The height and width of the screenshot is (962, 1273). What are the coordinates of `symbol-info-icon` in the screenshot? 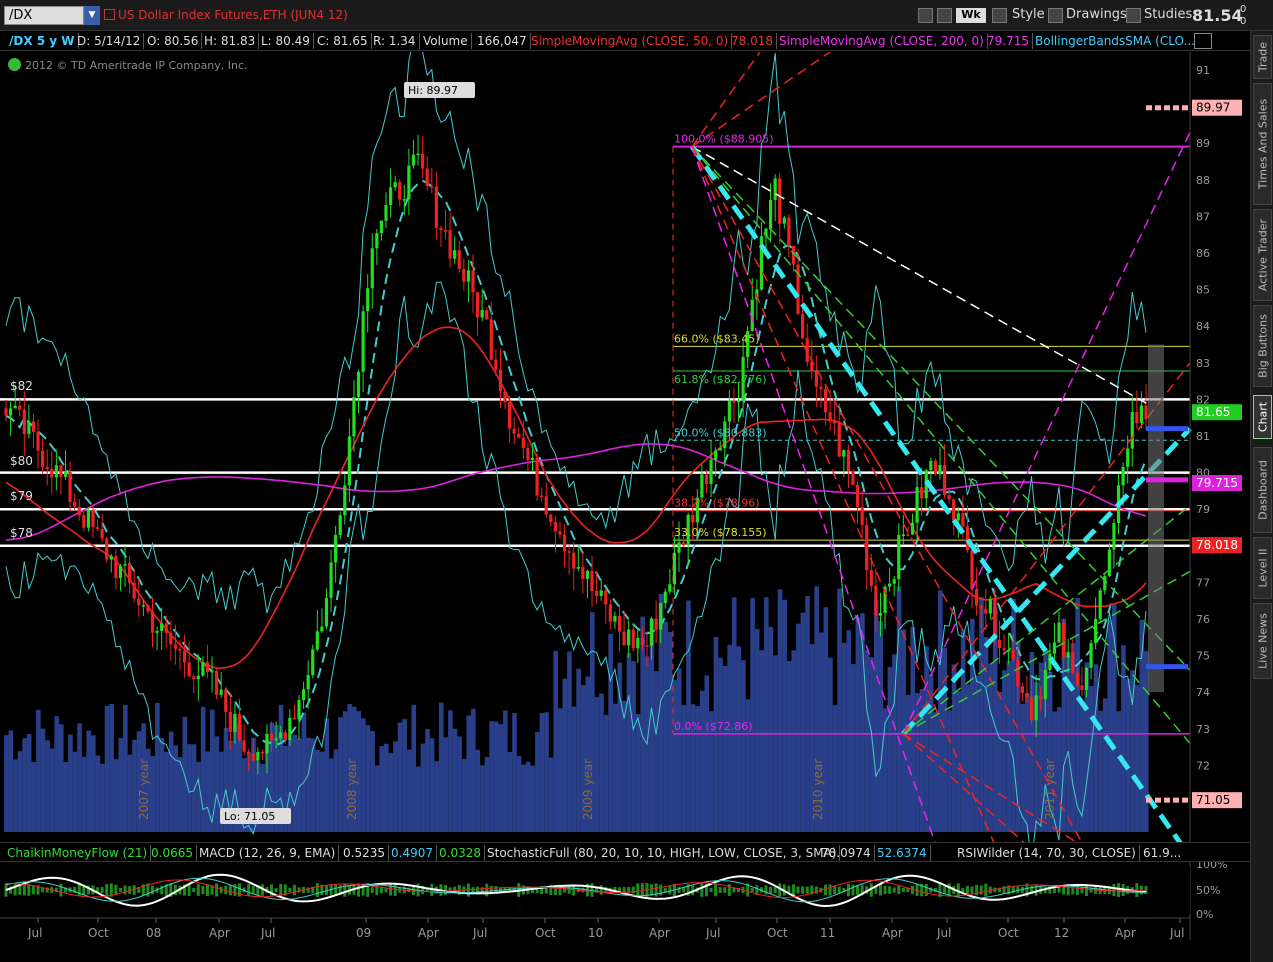 It's located at (109, 14).